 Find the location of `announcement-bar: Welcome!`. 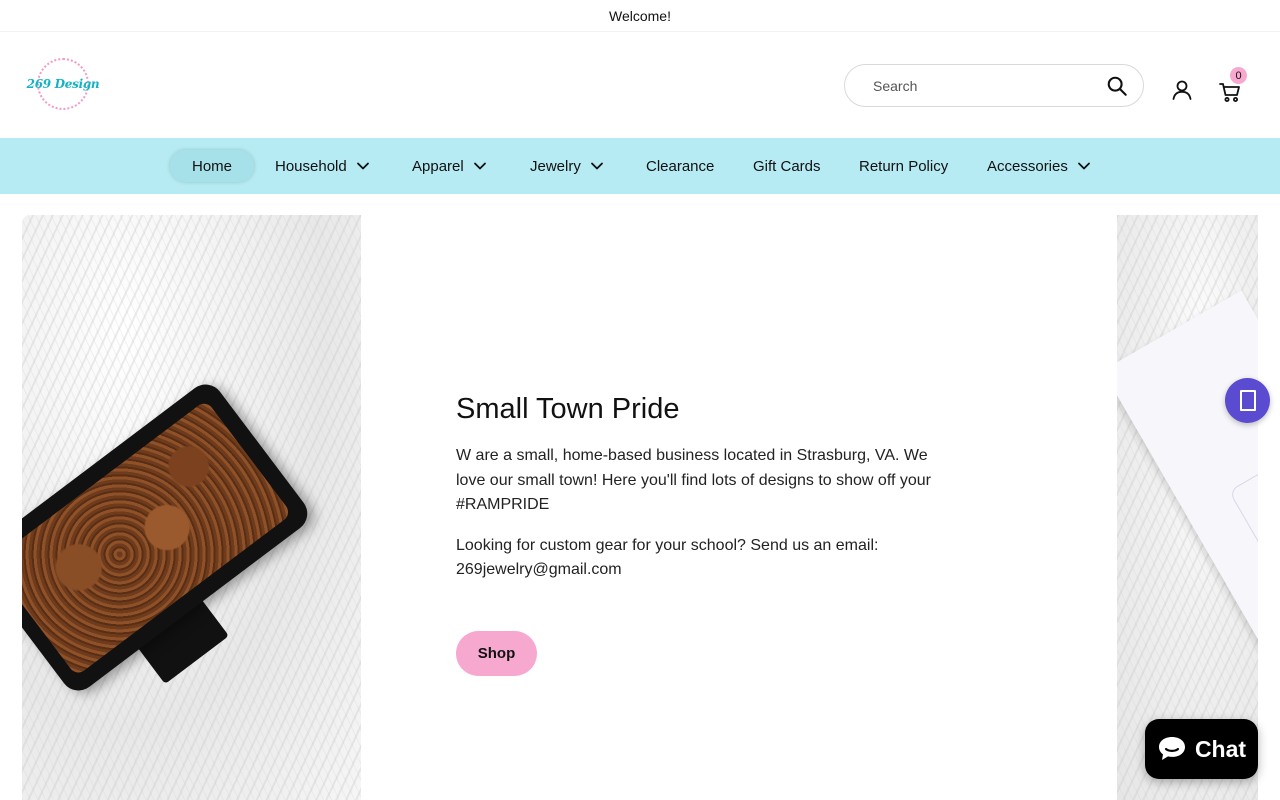

announcement-bar: Welcome! is located at coordinates (640, 16).